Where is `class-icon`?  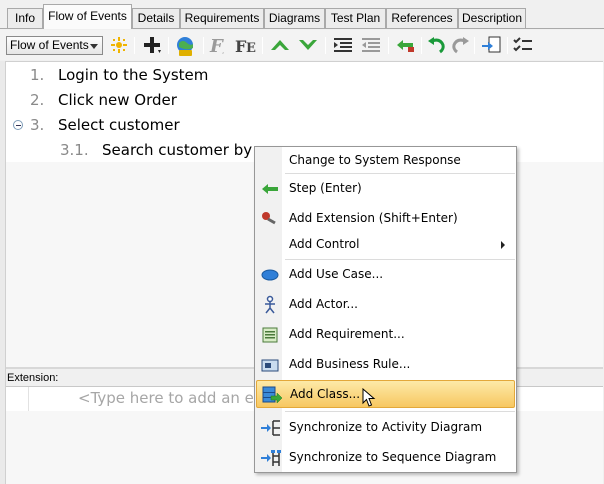 class-icon is located at coordinates (272, 395).